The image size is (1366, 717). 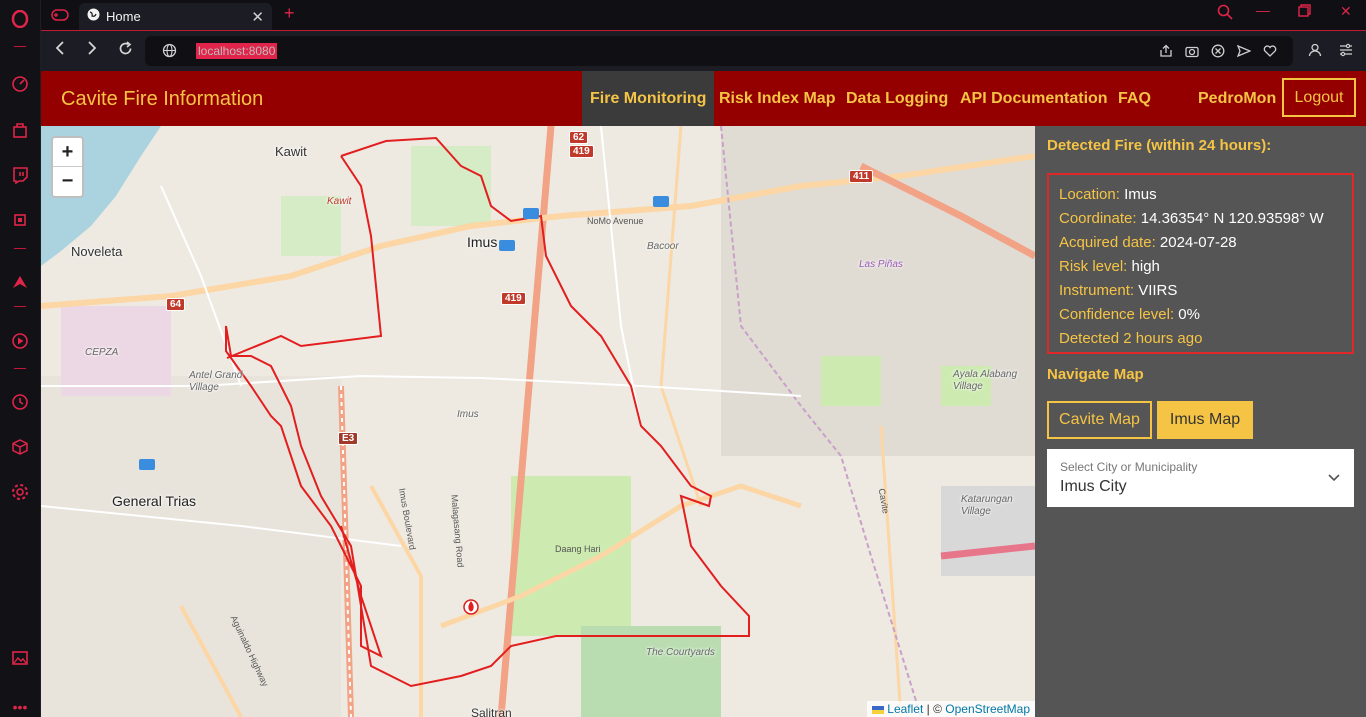 What do you see at coordinates (20, 707) in the screenshot?
I see `more-icon: •••` at bounding box center [20, 707].